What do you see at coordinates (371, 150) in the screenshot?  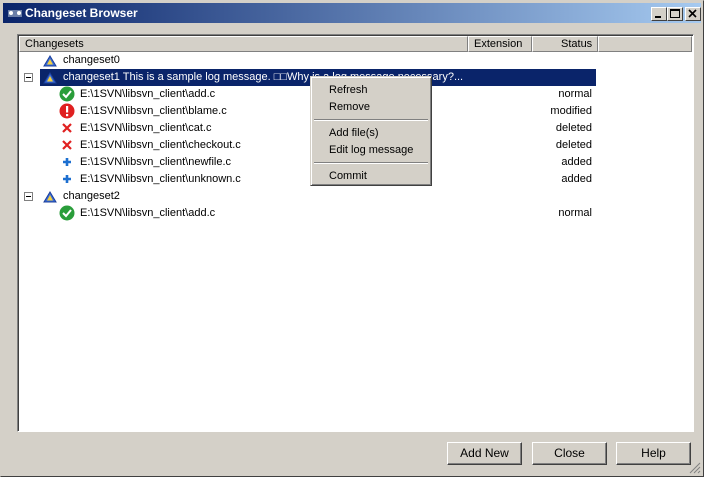 I see `menu-item-edit-log-message: Edit log message` at bounding box center [371, 150].